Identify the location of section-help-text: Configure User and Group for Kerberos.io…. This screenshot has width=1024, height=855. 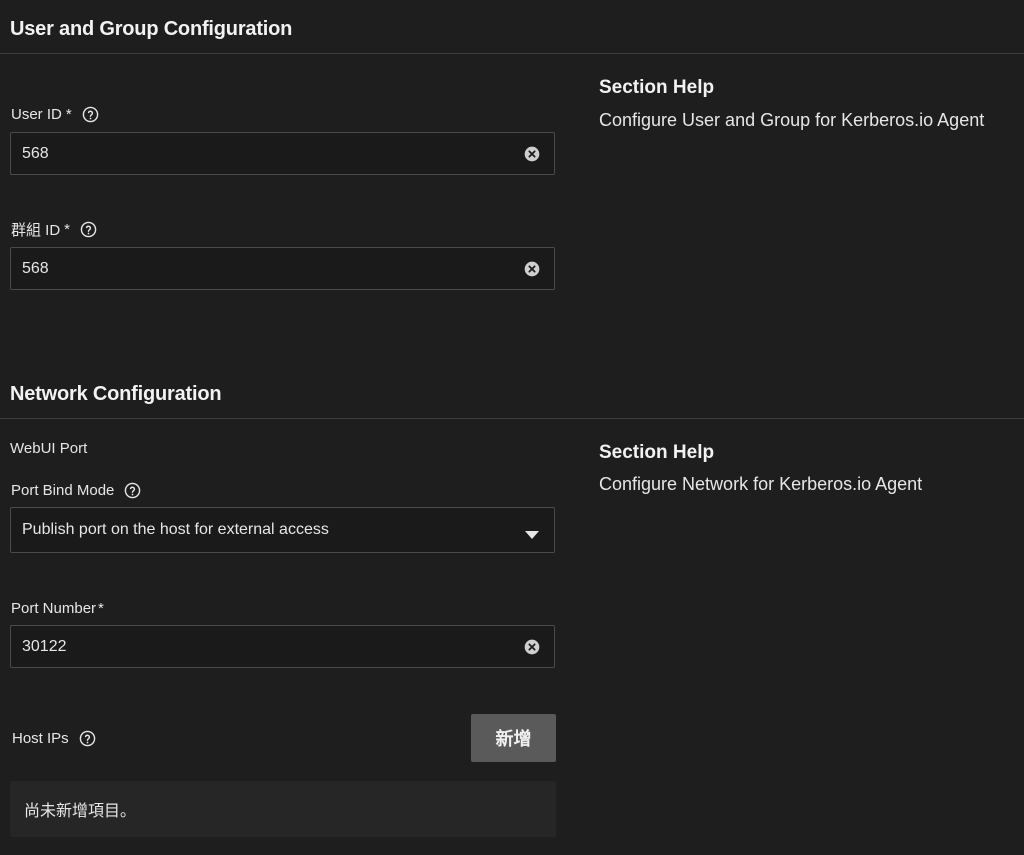
(792, 120).